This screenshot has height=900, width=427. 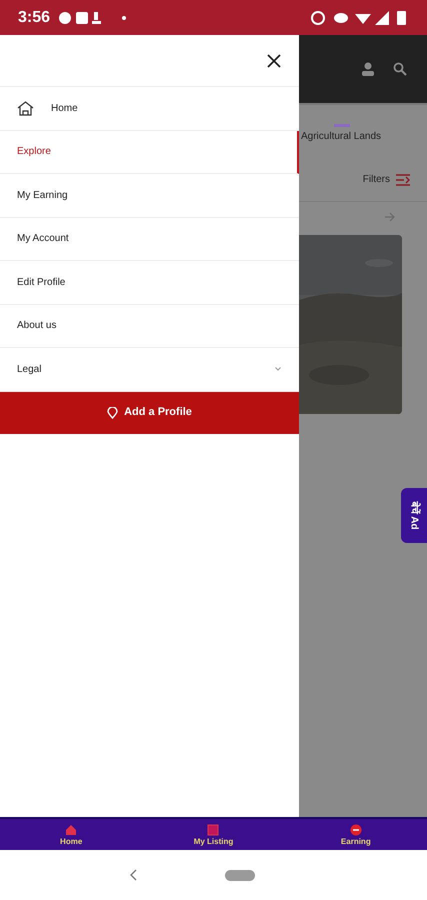 What do you see at coordinates (363, 19) in the screenshot?
I see `wifi-icon` at bounding box center [363, 19].